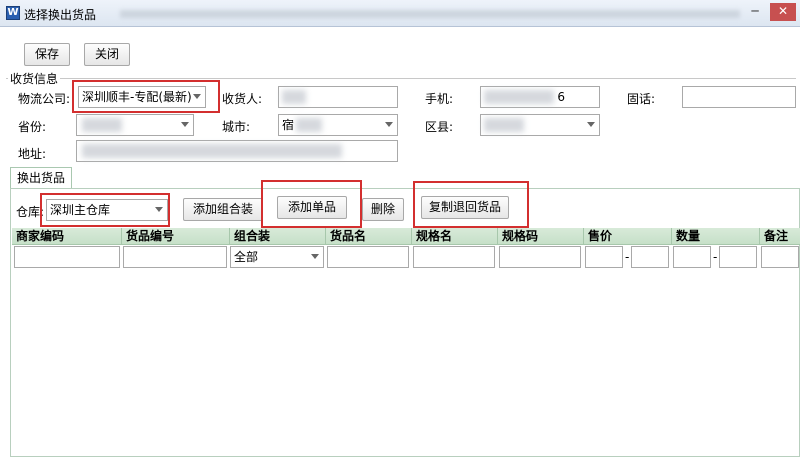 This screenshot has height=457, width=800. What do you see at coordinates (13, 13) in the screenshot?
I see `app-icon: W` at bounding box center [13, 13].